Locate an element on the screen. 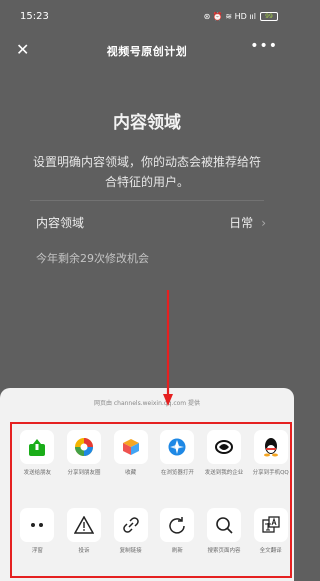 Image resolution: width=320 pixels, height=581 pixels. field-value: 日常 is located at coordinates (241, 223).